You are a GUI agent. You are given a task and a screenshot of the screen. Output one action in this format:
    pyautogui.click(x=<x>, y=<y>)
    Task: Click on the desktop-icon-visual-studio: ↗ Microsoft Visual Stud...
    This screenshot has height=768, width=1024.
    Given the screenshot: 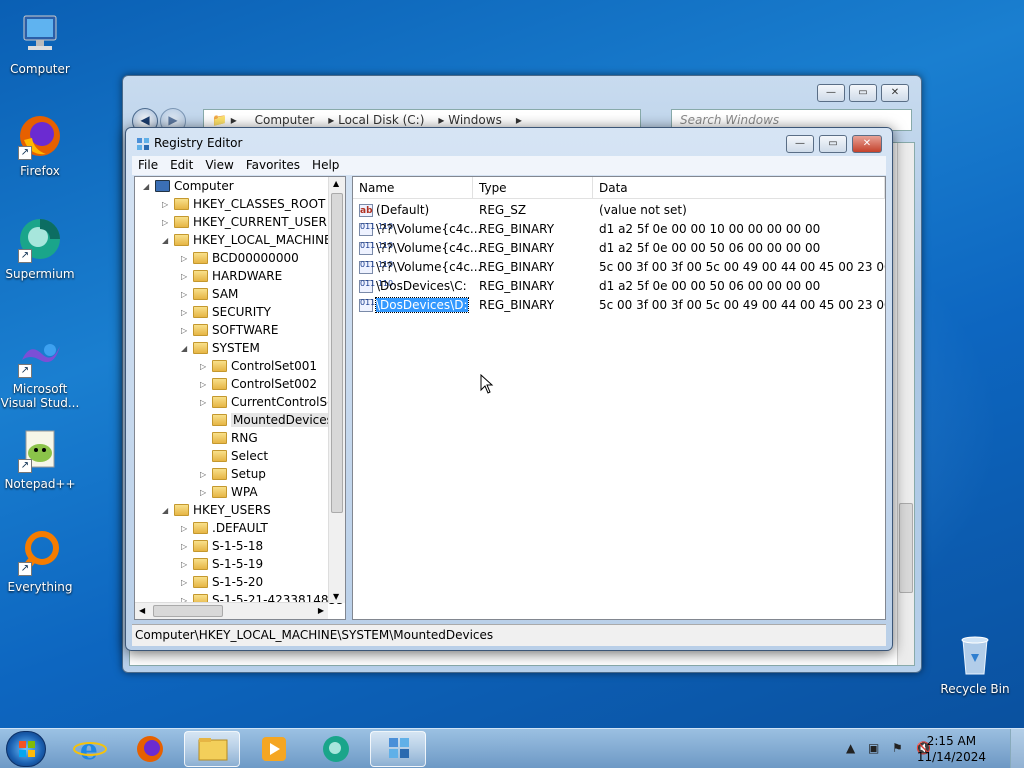 What is the action you would take?
    pyautogui.click(x=40, y=370)
    